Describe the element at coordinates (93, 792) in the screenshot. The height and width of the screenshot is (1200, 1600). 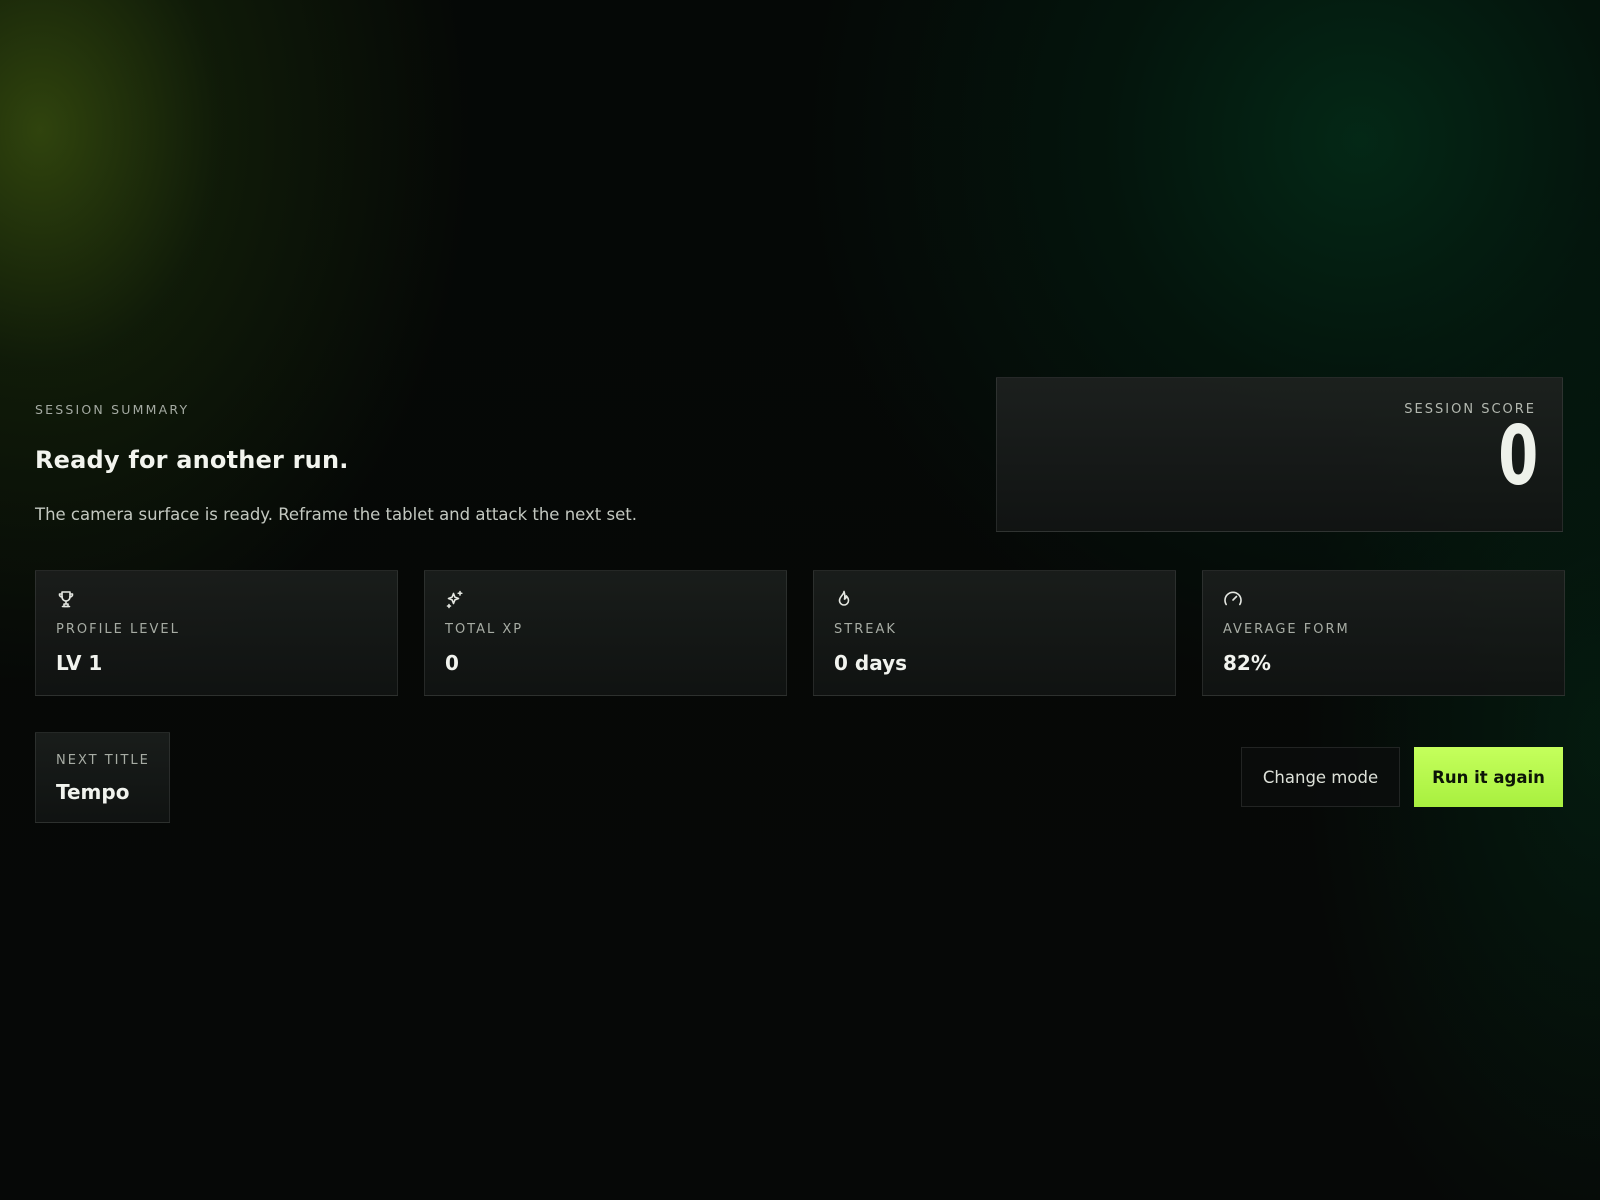
I see `next-title-value: Tempo` at that location.